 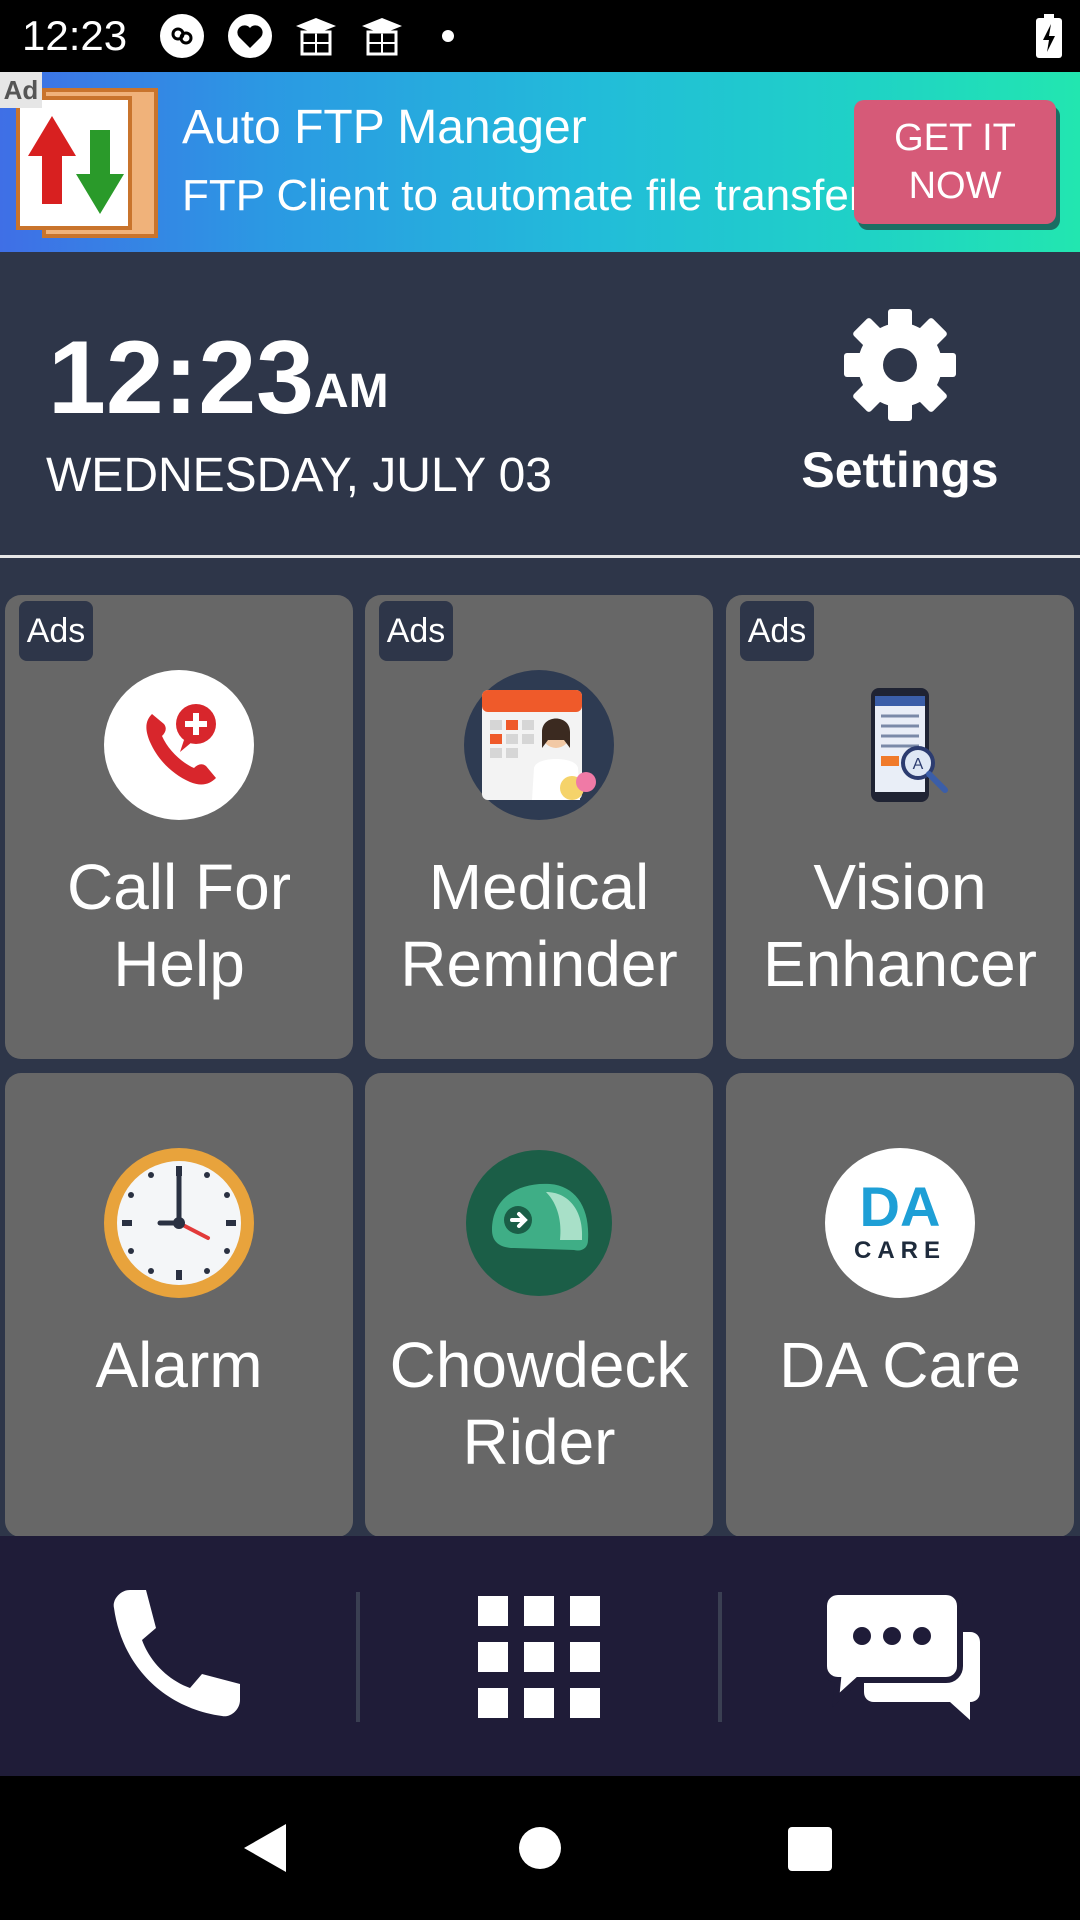 What do you see at coordinates (539, 1365) in the screenshot?
I see `tile-label-line1: Chowdeck` at bounding box center [539, 1365].